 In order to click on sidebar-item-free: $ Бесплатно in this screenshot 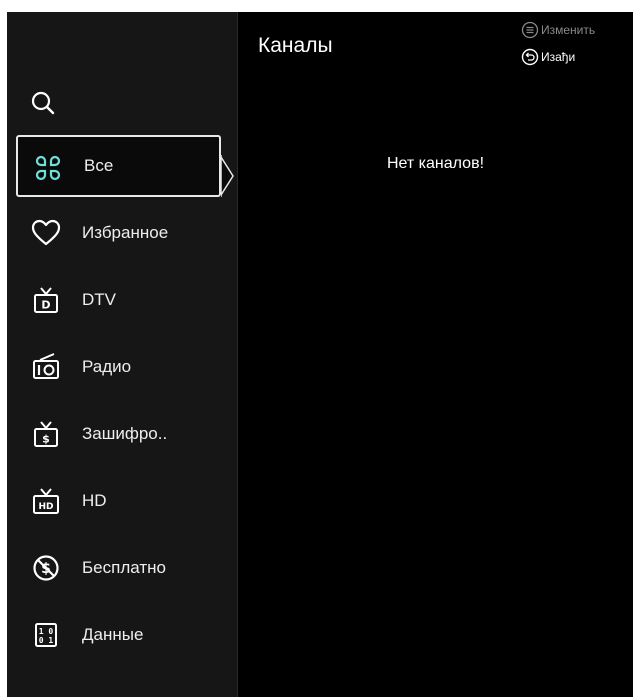, I will do `click(118, 568)`.